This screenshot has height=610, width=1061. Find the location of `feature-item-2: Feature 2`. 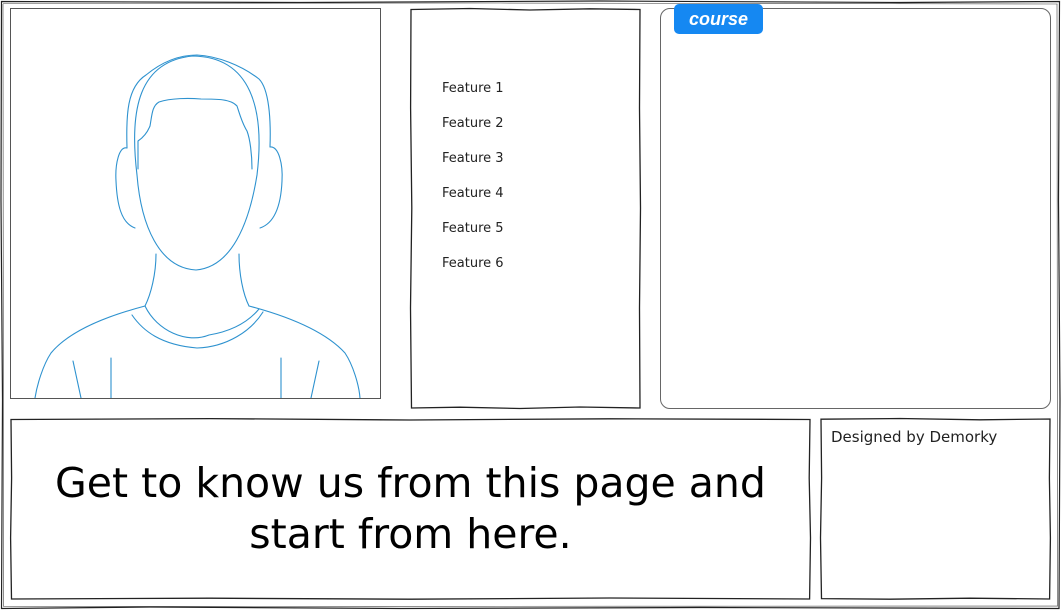

feature-item-2: Feature 2 is located at coordinates (473, 130).